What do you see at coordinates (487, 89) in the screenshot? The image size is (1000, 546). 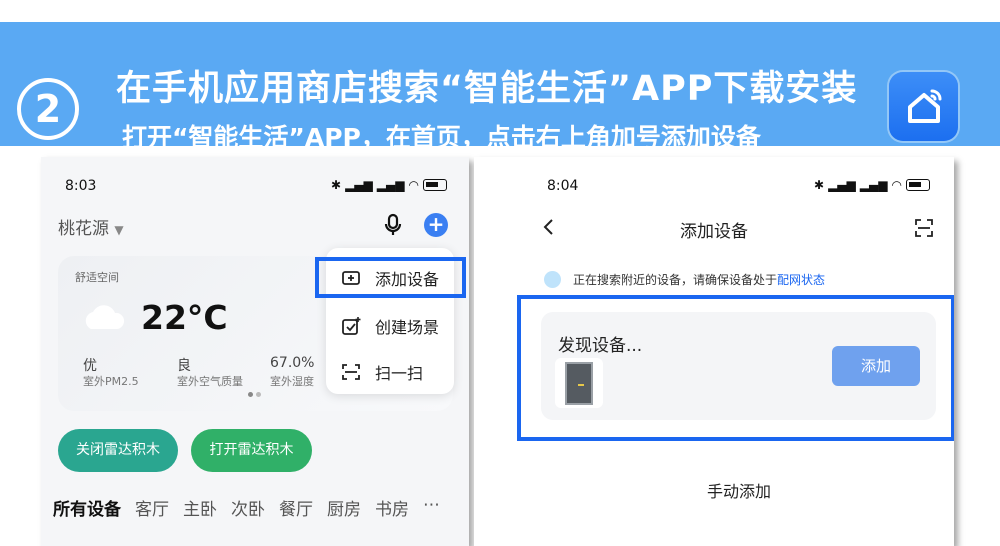 I see `banner-title: 在手机应用商店搜索“智能生活”APP下载安装` at bounding box center [487, 89].